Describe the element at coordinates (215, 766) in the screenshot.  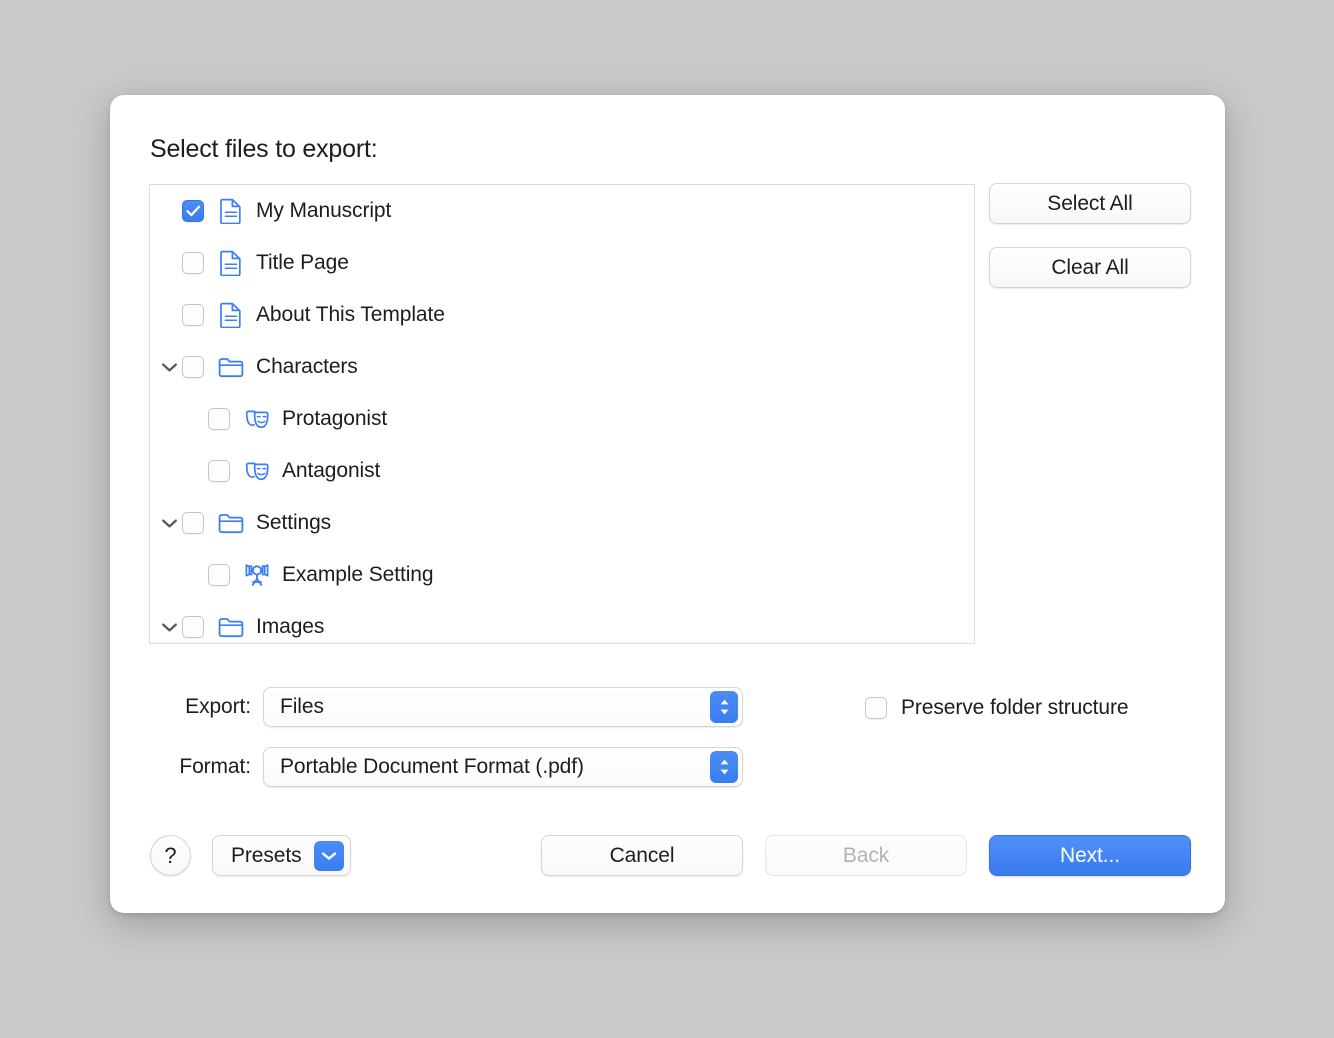
I see `format-label: Format:` at that location.